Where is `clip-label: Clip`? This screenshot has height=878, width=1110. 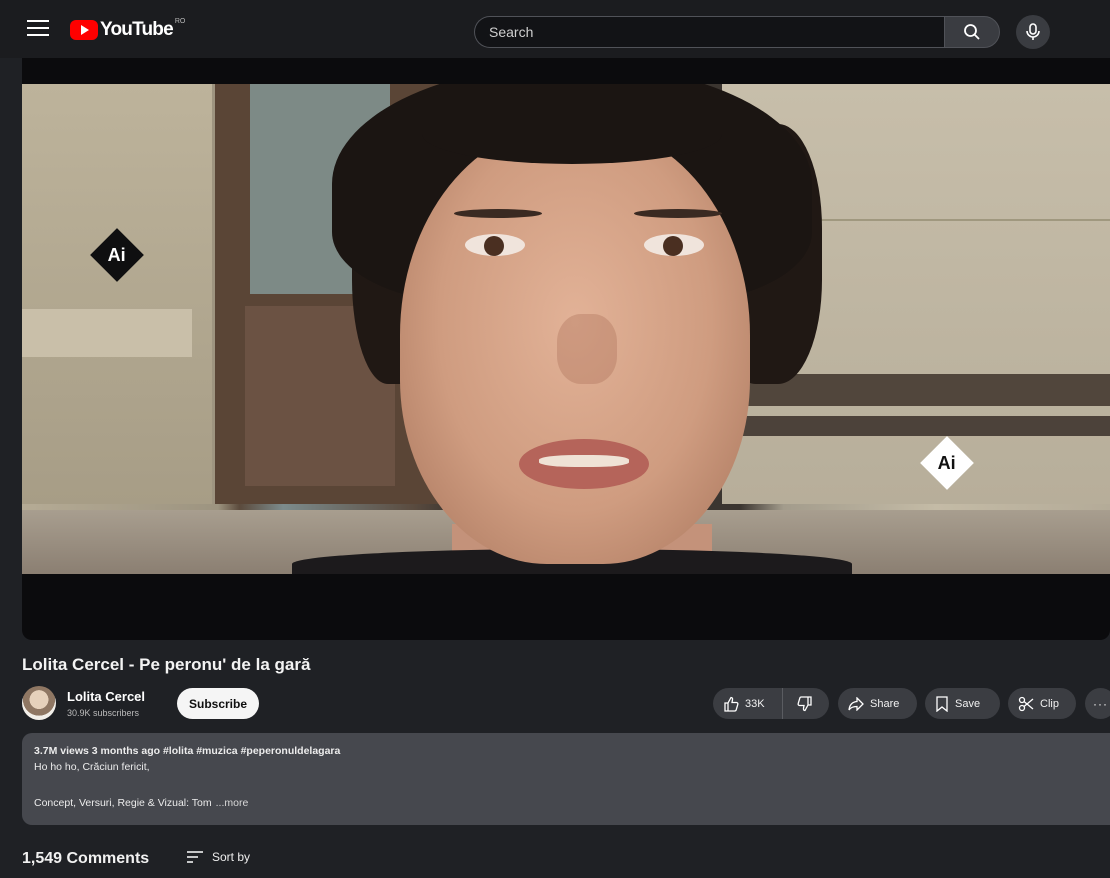 clip-label: Clip is located at coordinates (1049, 703).